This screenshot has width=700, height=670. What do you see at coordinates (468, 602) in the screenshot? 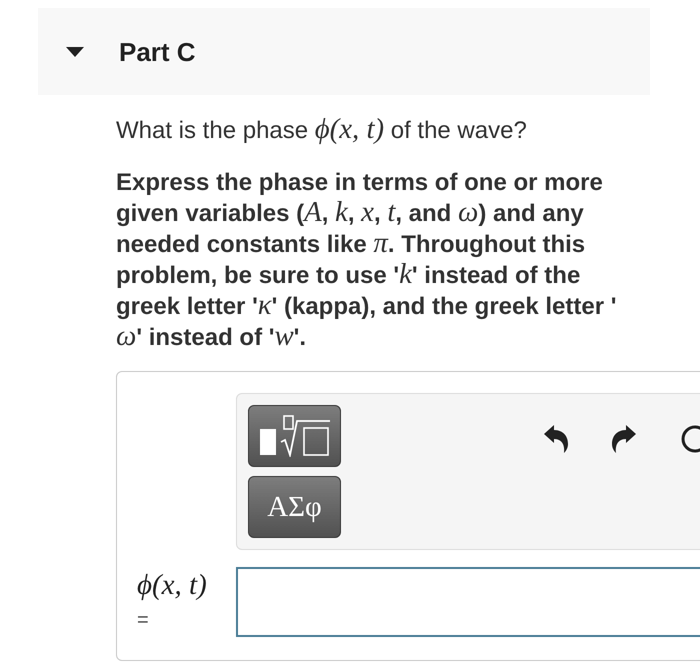
I see `answer-input-field` at bounding box center [468, 602].